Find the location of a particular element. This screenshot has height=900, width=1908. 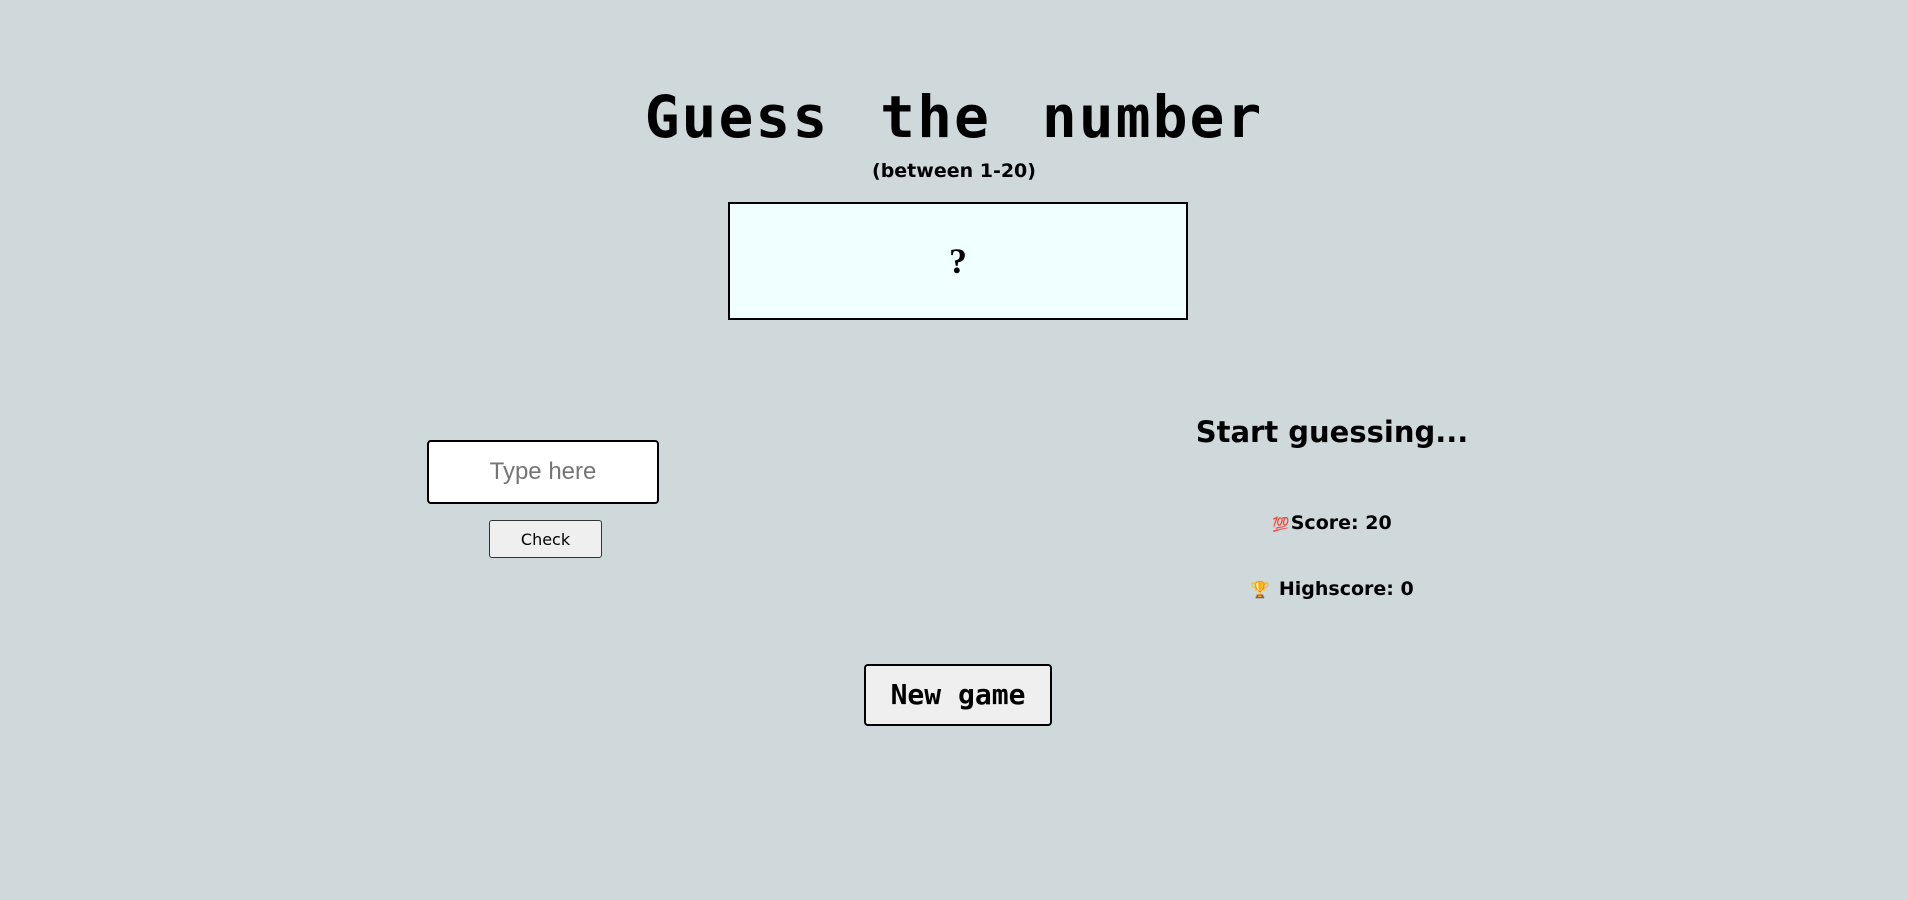

secret-number-box: ? is located at coordinates (958, 261).